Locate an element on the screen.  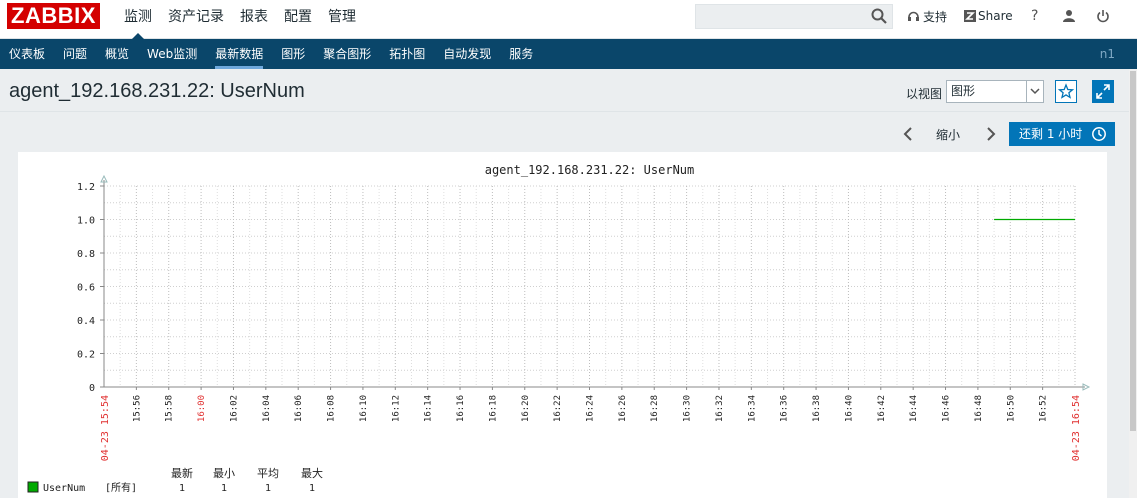
page-scrollbar is located at coordinates (1133, 283).